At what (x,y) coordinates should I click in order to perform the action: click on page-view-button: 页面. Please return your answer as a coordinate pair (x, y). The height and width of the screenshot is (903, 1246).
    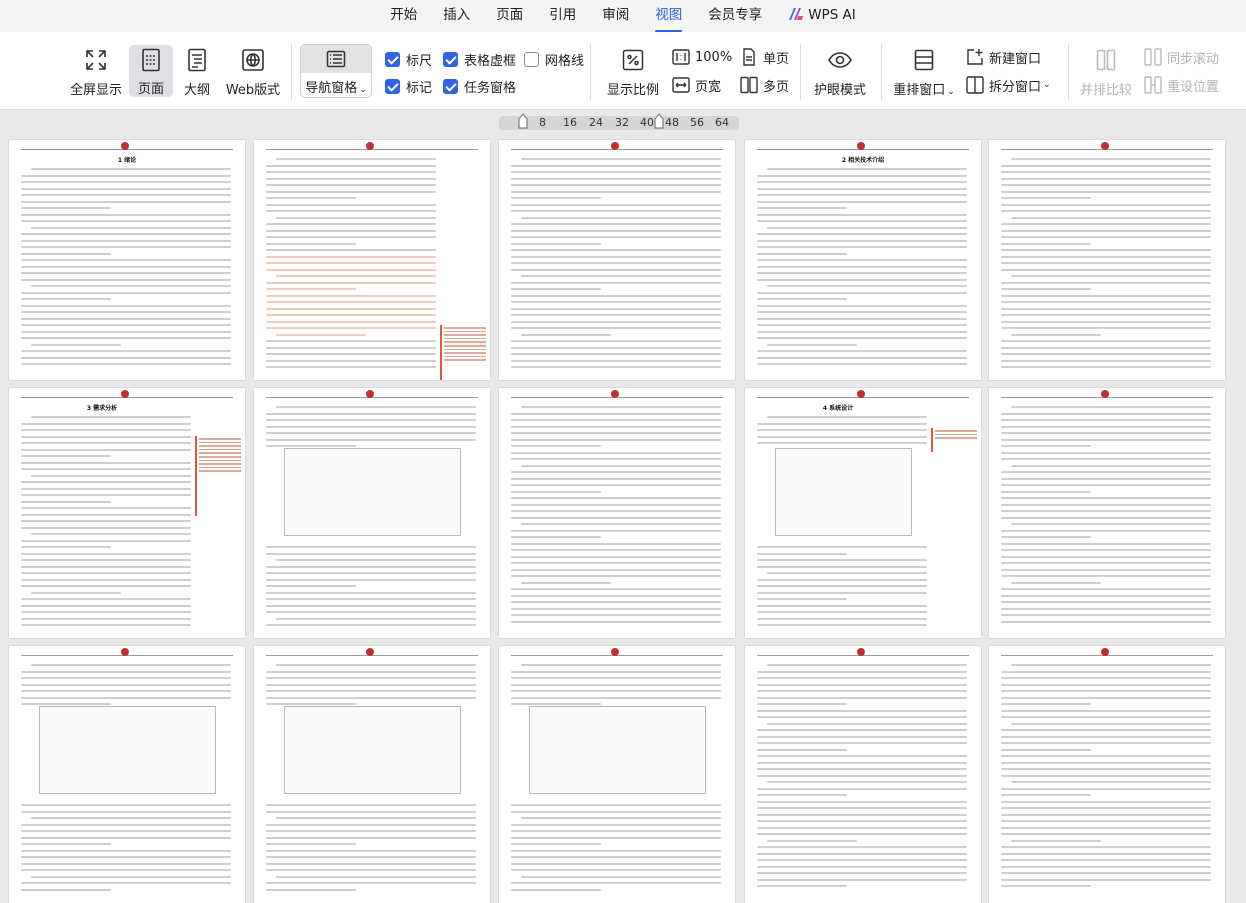
    Looking at the image, I should click on (151, 71).